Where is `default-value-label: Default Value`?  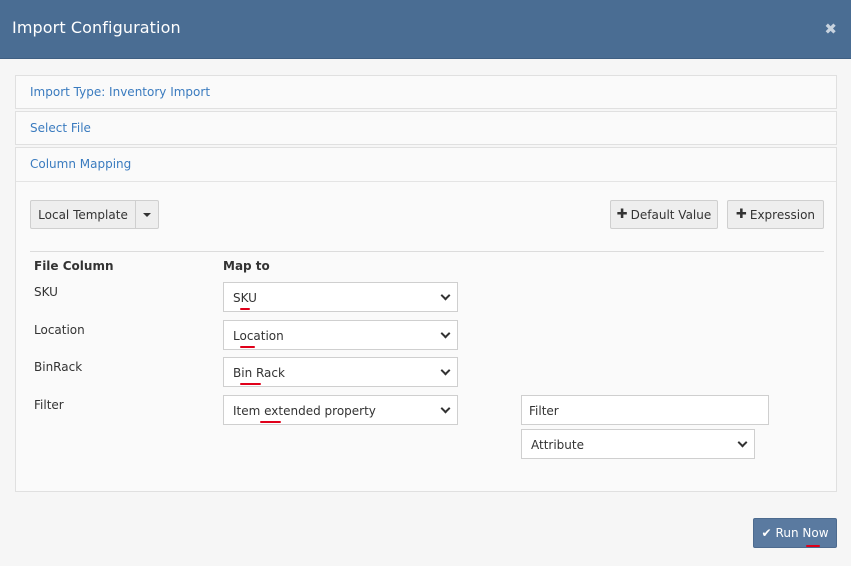
default-value-label: Default Value is located at coordinates (671, 214).